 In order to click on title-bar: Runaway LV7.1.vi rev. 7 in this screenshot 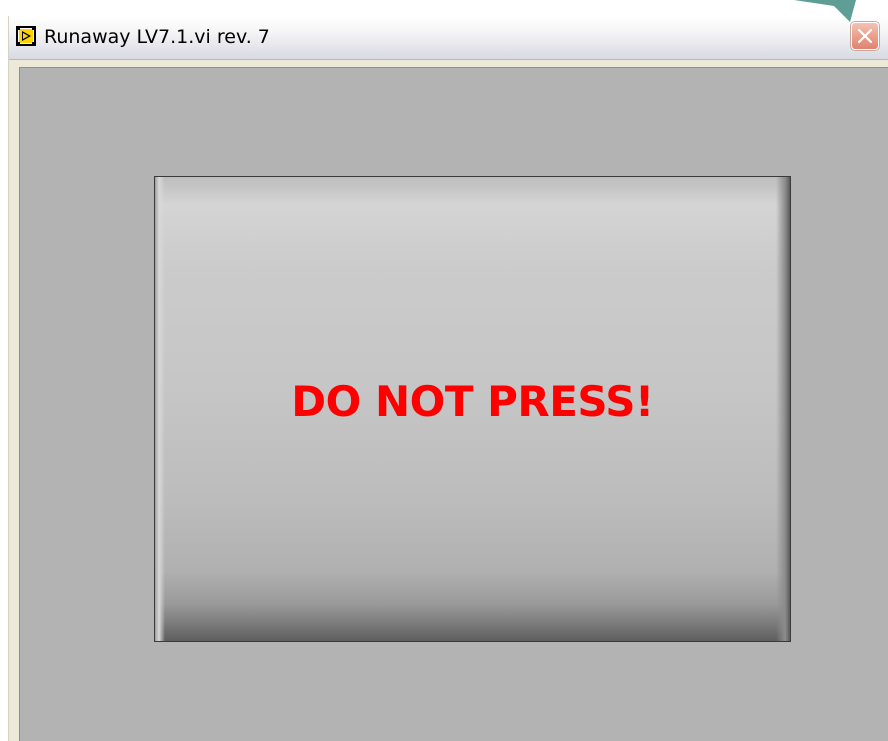, I will do `click(448, 38)`.